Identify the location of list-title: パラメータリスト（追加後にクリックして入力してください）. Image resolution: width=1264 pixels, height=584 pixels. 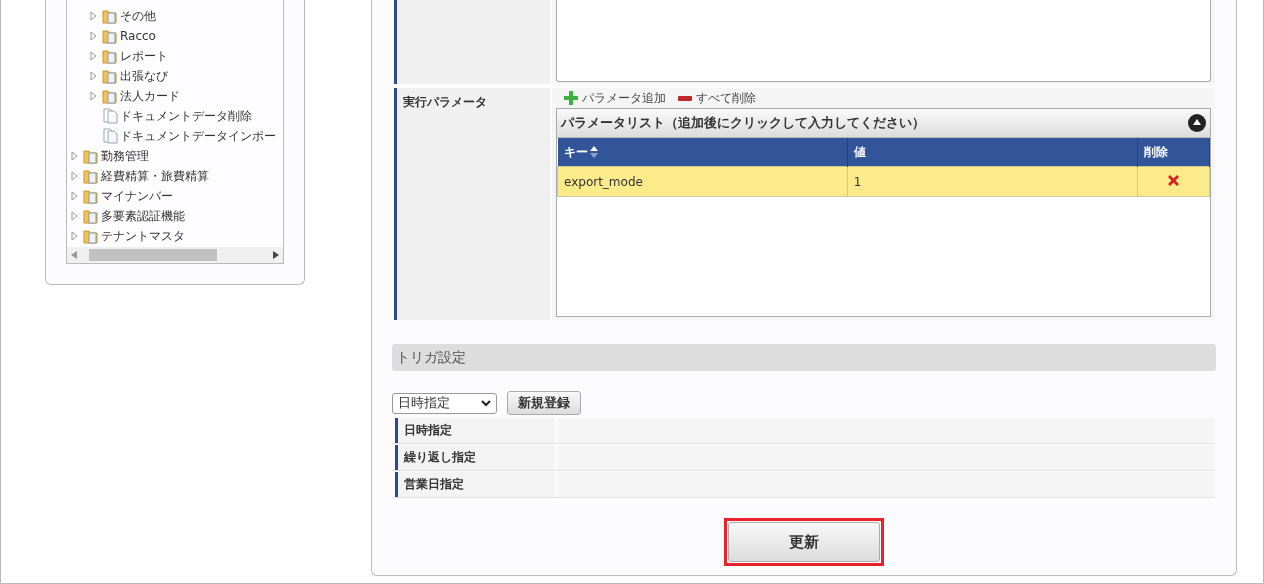
(743, 123).